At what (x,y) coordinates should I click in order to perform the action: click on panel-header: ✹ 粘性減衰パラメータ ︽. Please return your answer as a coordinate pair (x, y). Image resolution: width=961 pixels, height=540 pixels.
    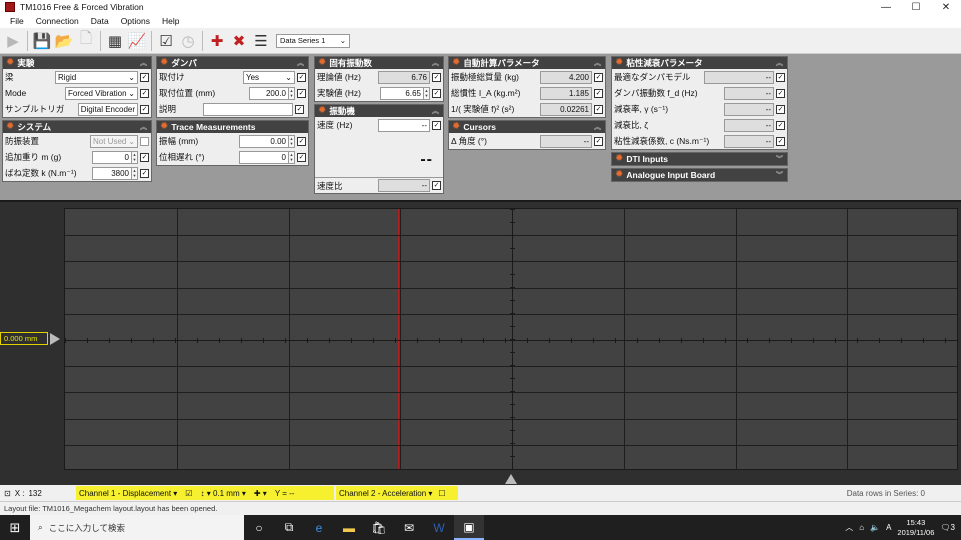
    Looking at the image, I should click on (699, 63).